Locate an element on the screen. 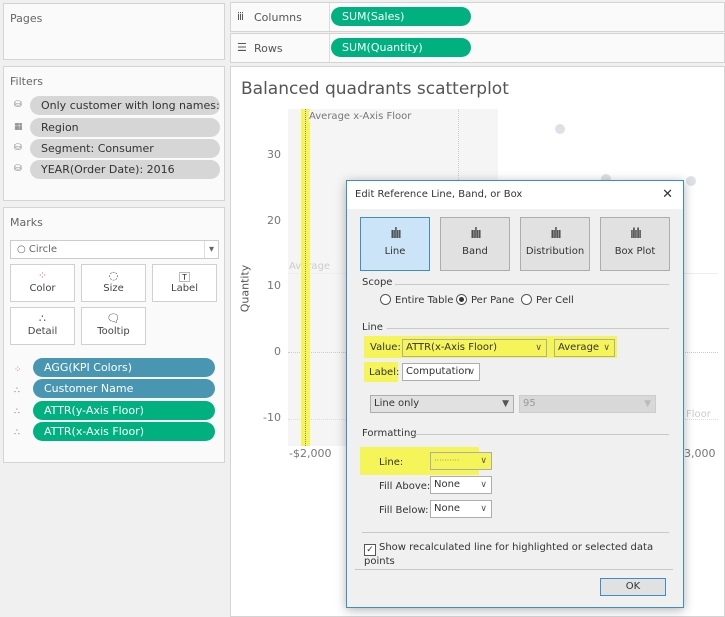 This screenshot has width=725, height=617. value-select: ATTR(x-Axis Floor) ∨ is located at coordinates (474, 348).